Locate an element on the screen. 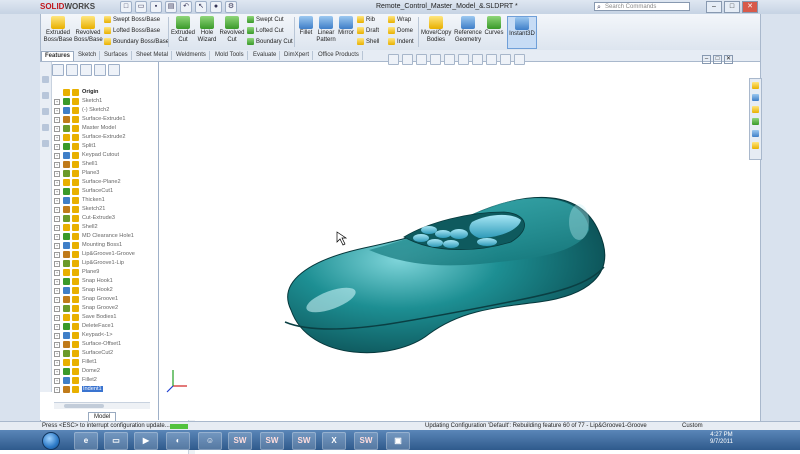 The image size is (800, 454). view-palette-icon is located at coordinates (755, 121).